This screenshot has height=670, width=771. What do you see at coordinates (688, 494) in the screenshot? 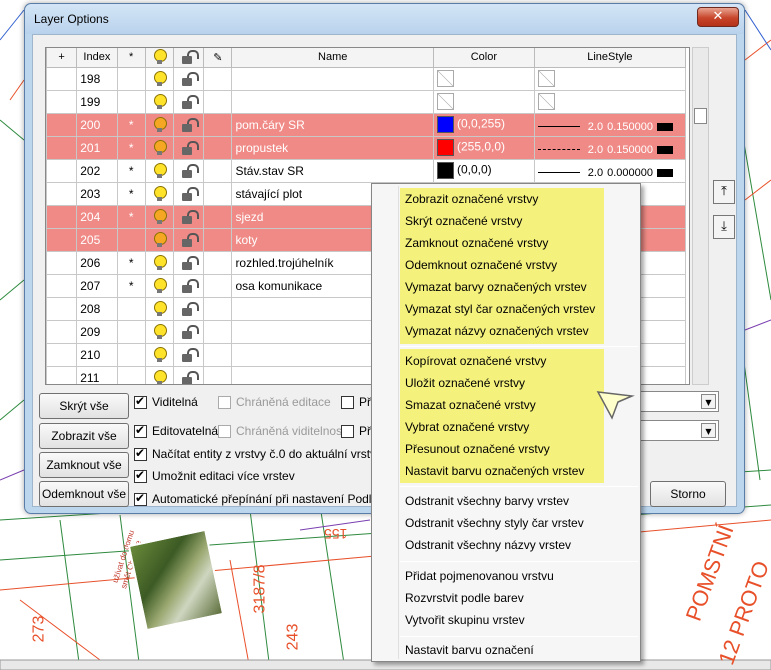
I see `cancel-button: Storno` at bounding box center [688, 494].